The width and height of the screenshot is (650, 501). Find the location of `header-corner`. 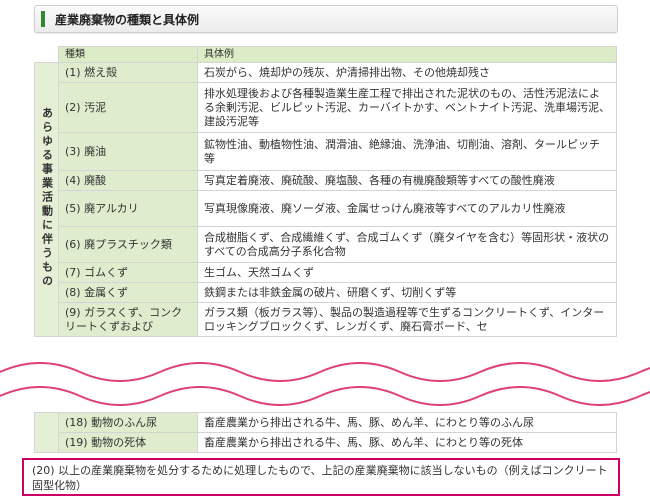

header-corner is located at coordinates (46, 54).